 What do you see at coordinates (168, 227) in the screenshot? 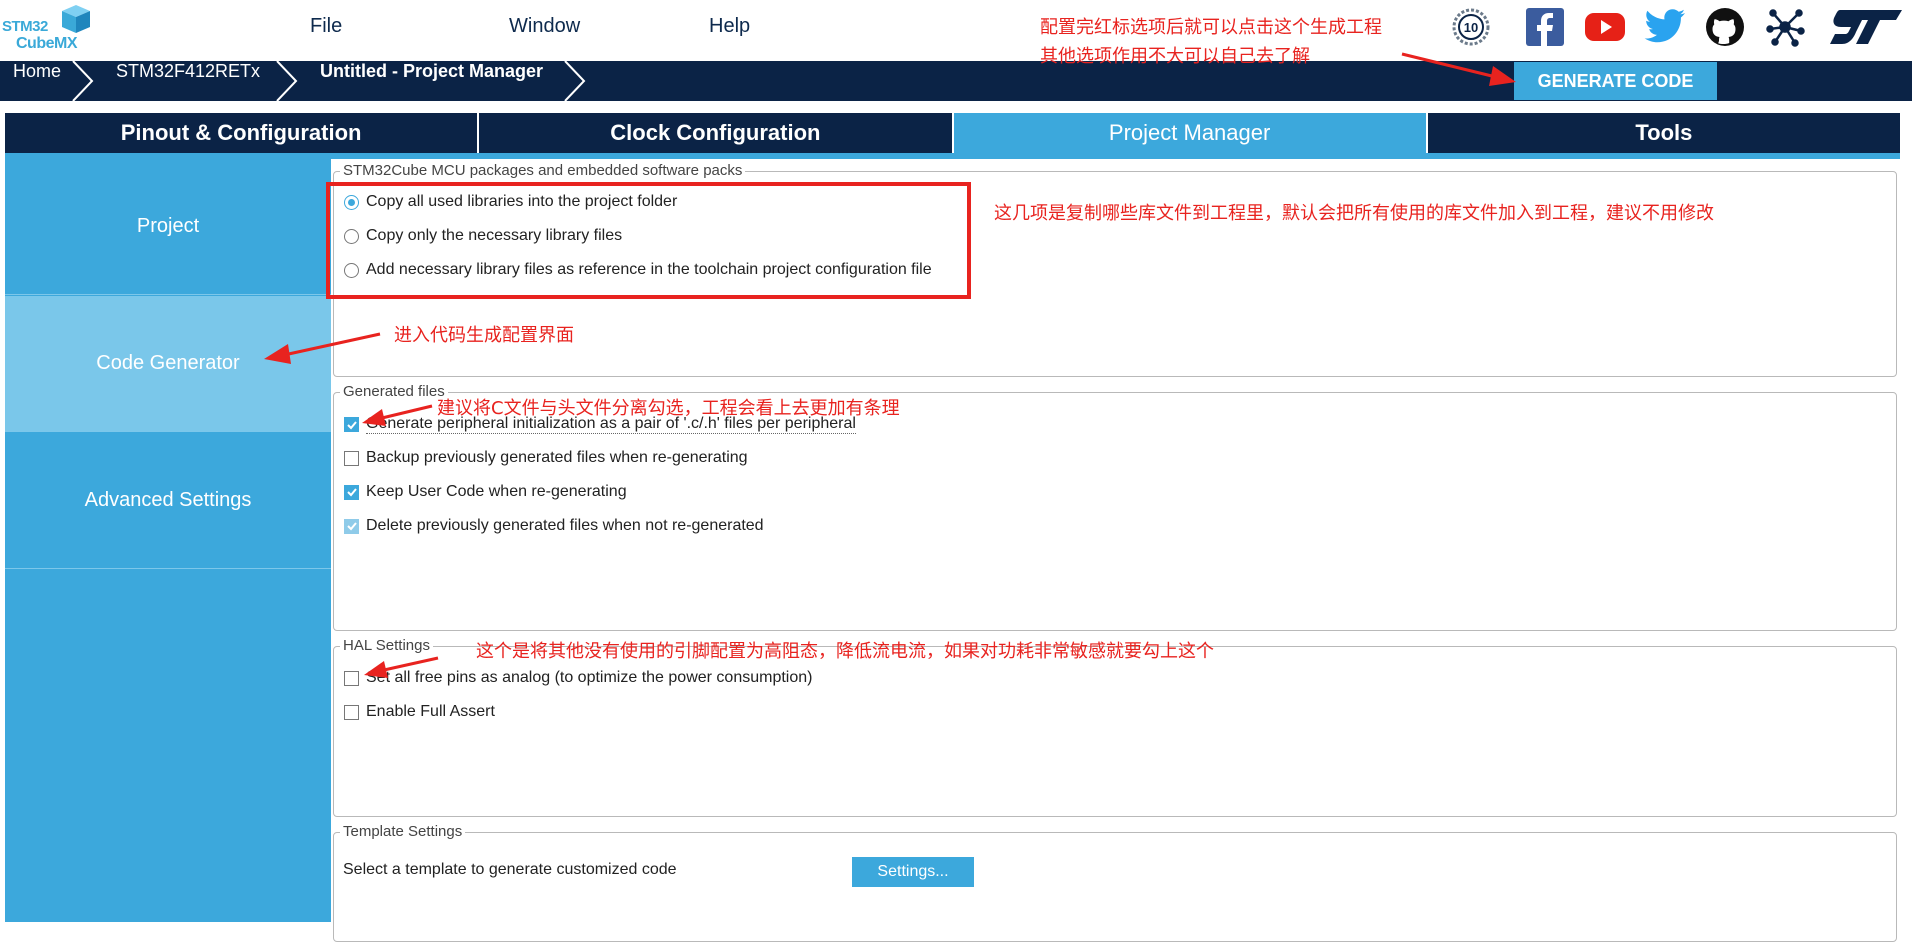
I see `sidebar-item-project: Project` at bounding box center [168, 227].